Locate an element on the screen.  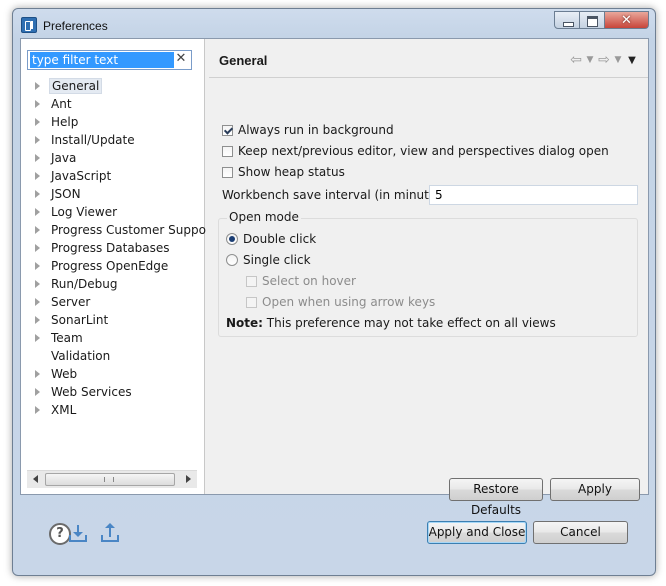
window-title: Preferences is located at coordinates (75, 26).